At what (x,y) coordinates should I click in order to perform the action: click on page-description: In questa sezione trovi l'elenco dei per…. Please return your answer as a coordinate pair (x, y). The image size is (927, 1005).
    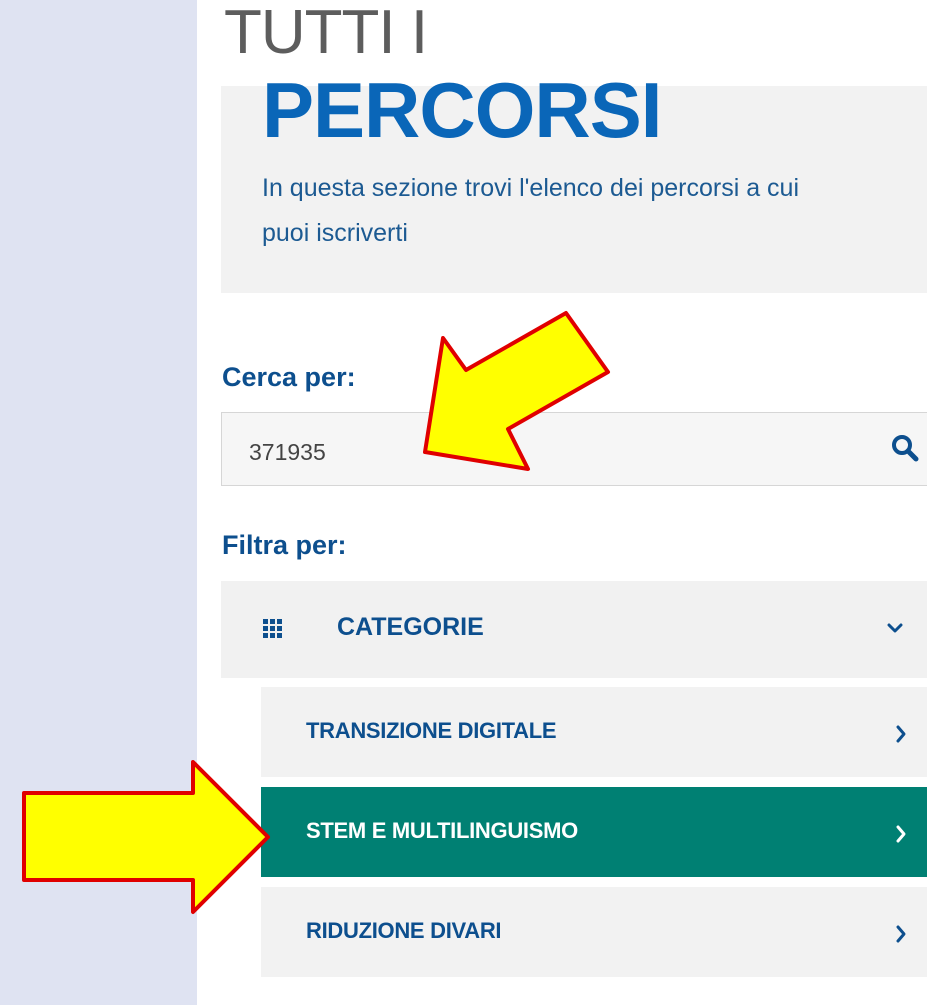
    Looking at the image, I should click on (531, 210).